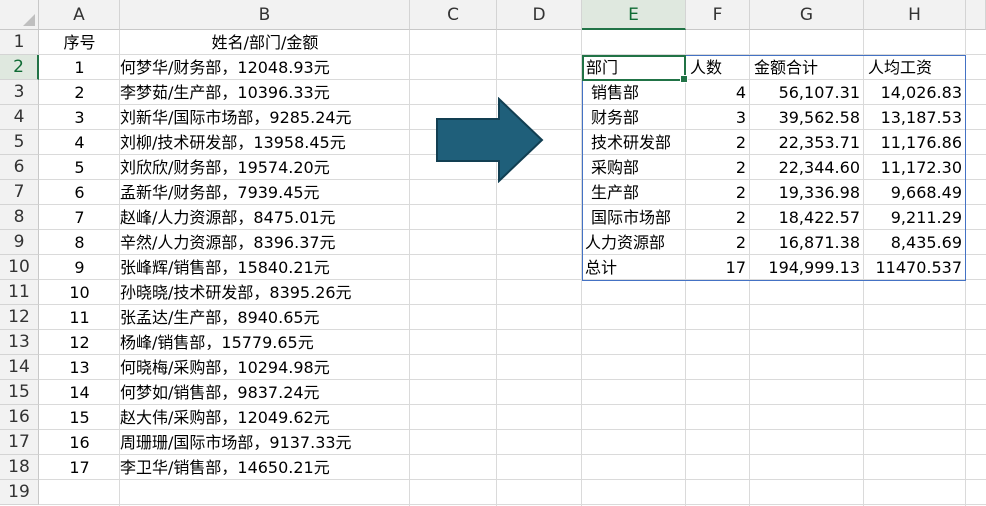 The height and width of the screenshot is (506, 986). I want to click on pivot-total-value: 194,999.13, so click(807, 267).